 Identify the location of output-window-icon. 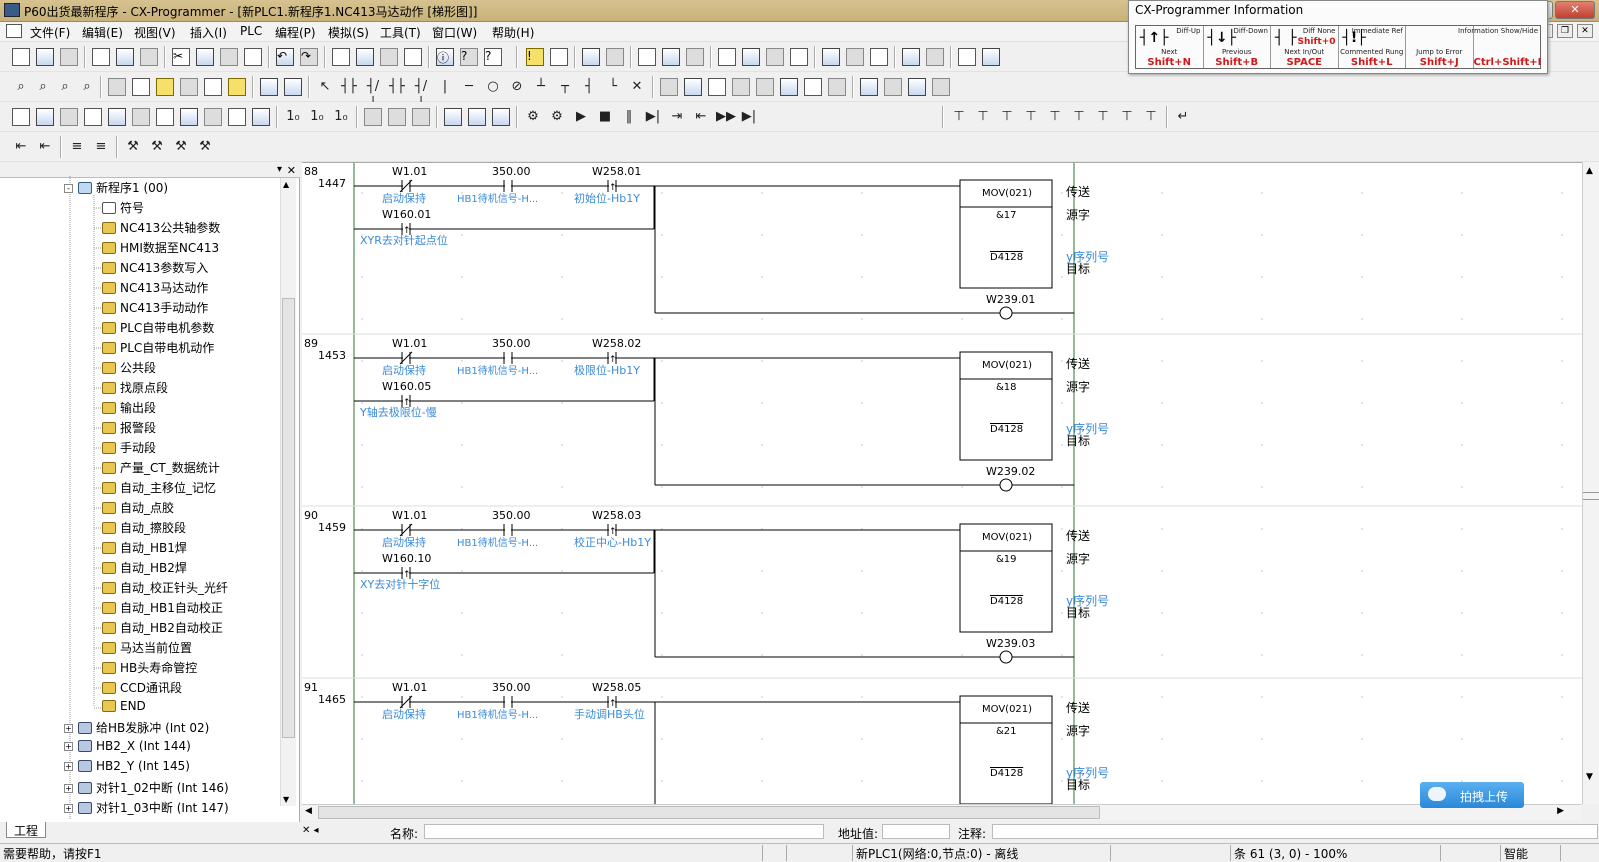
(45, 117).